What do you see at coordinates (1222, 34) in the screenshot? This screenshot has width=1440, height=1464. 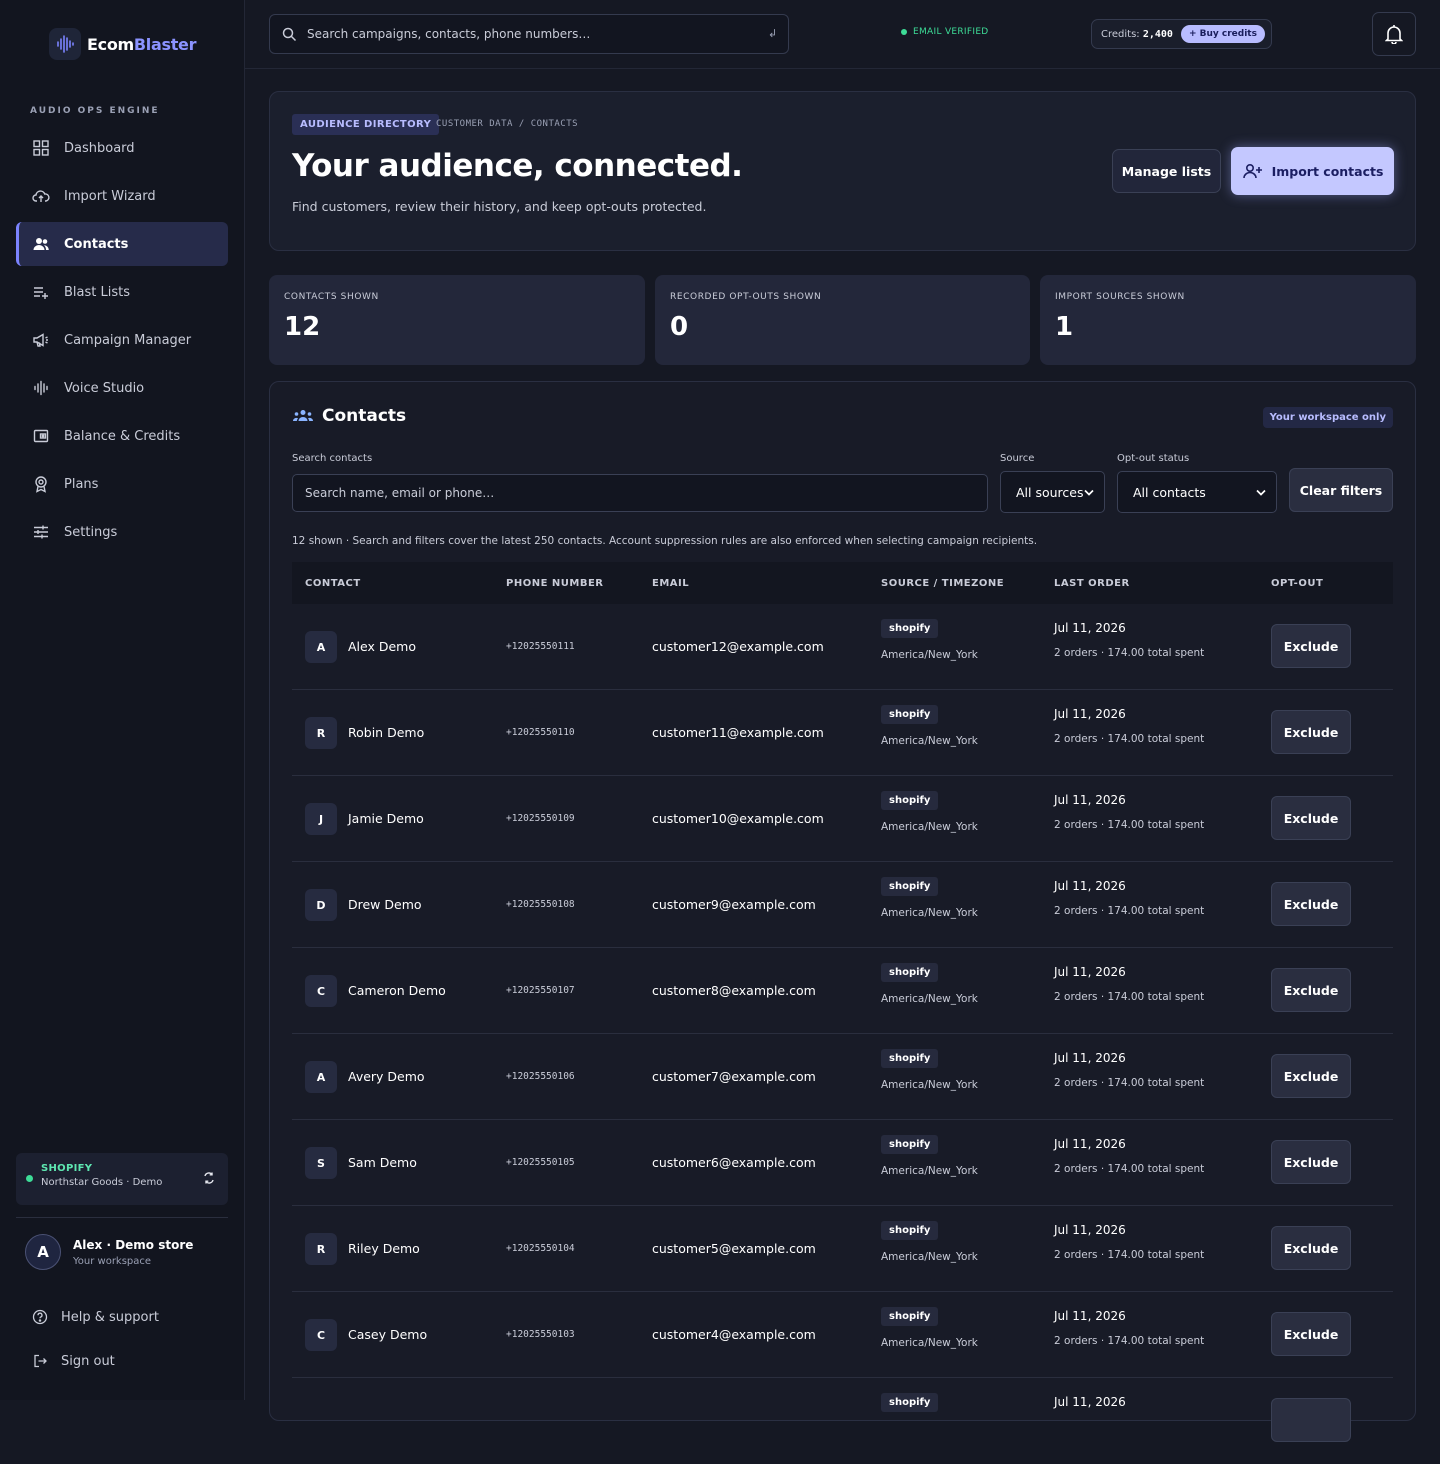 I see `buy-credits-button: + Buy credits` at bounding box center [1222, 34].